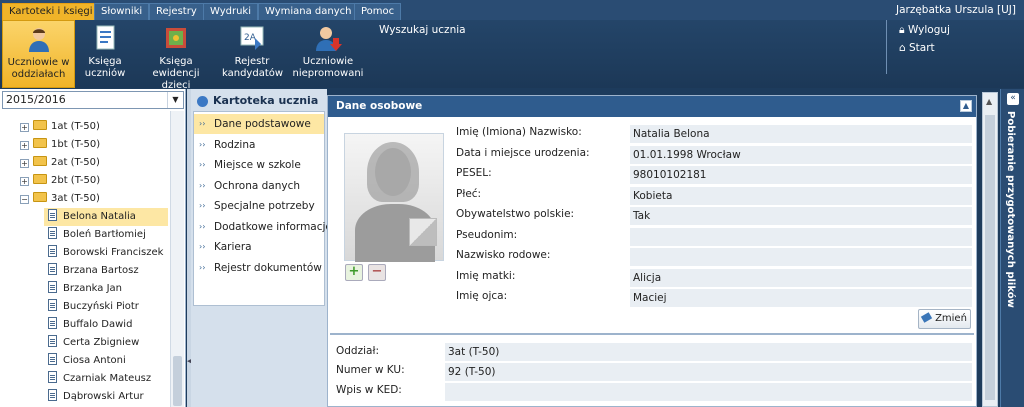  What do you see at coordinates (801, 196) in the screenshot?
I see `field-value: Kobieta` at bounding box center [801, 196].